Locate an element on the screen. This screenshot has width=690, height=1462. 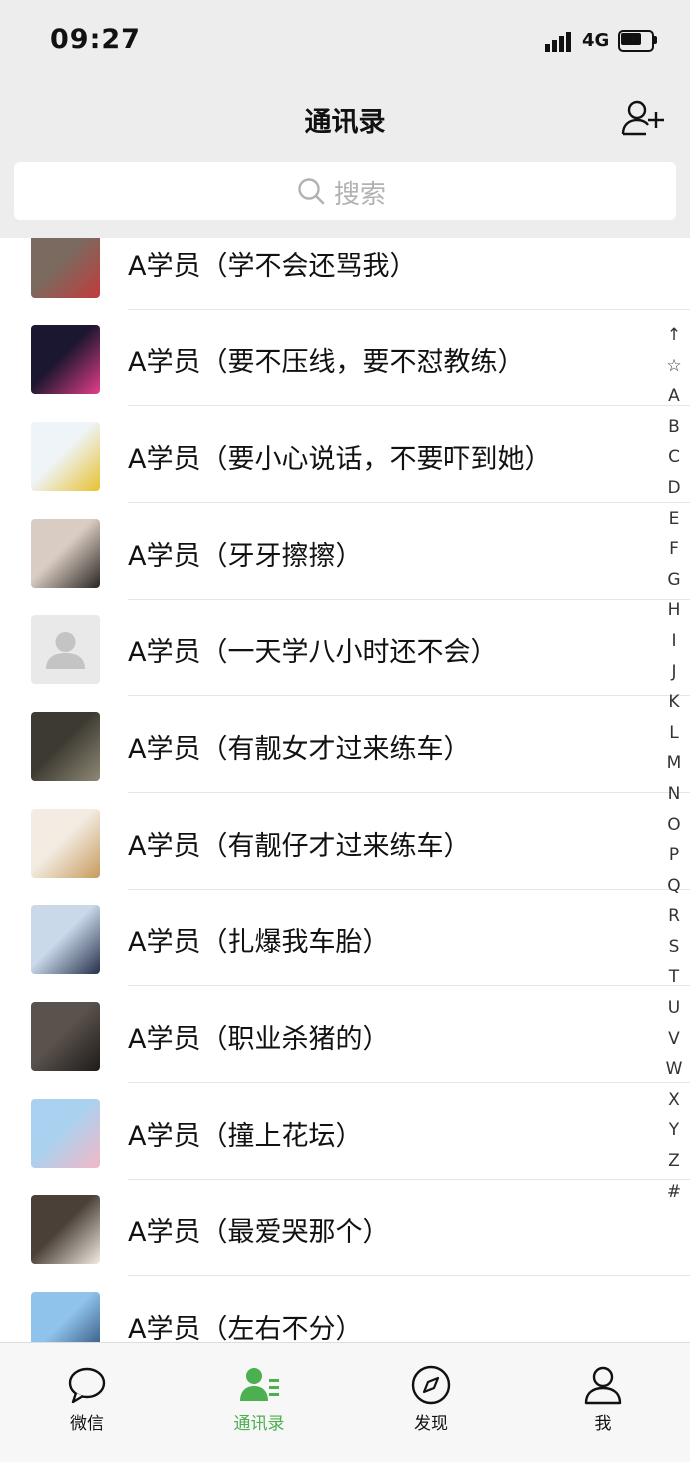
network-type: 4G is located at coordinates (596, 40).